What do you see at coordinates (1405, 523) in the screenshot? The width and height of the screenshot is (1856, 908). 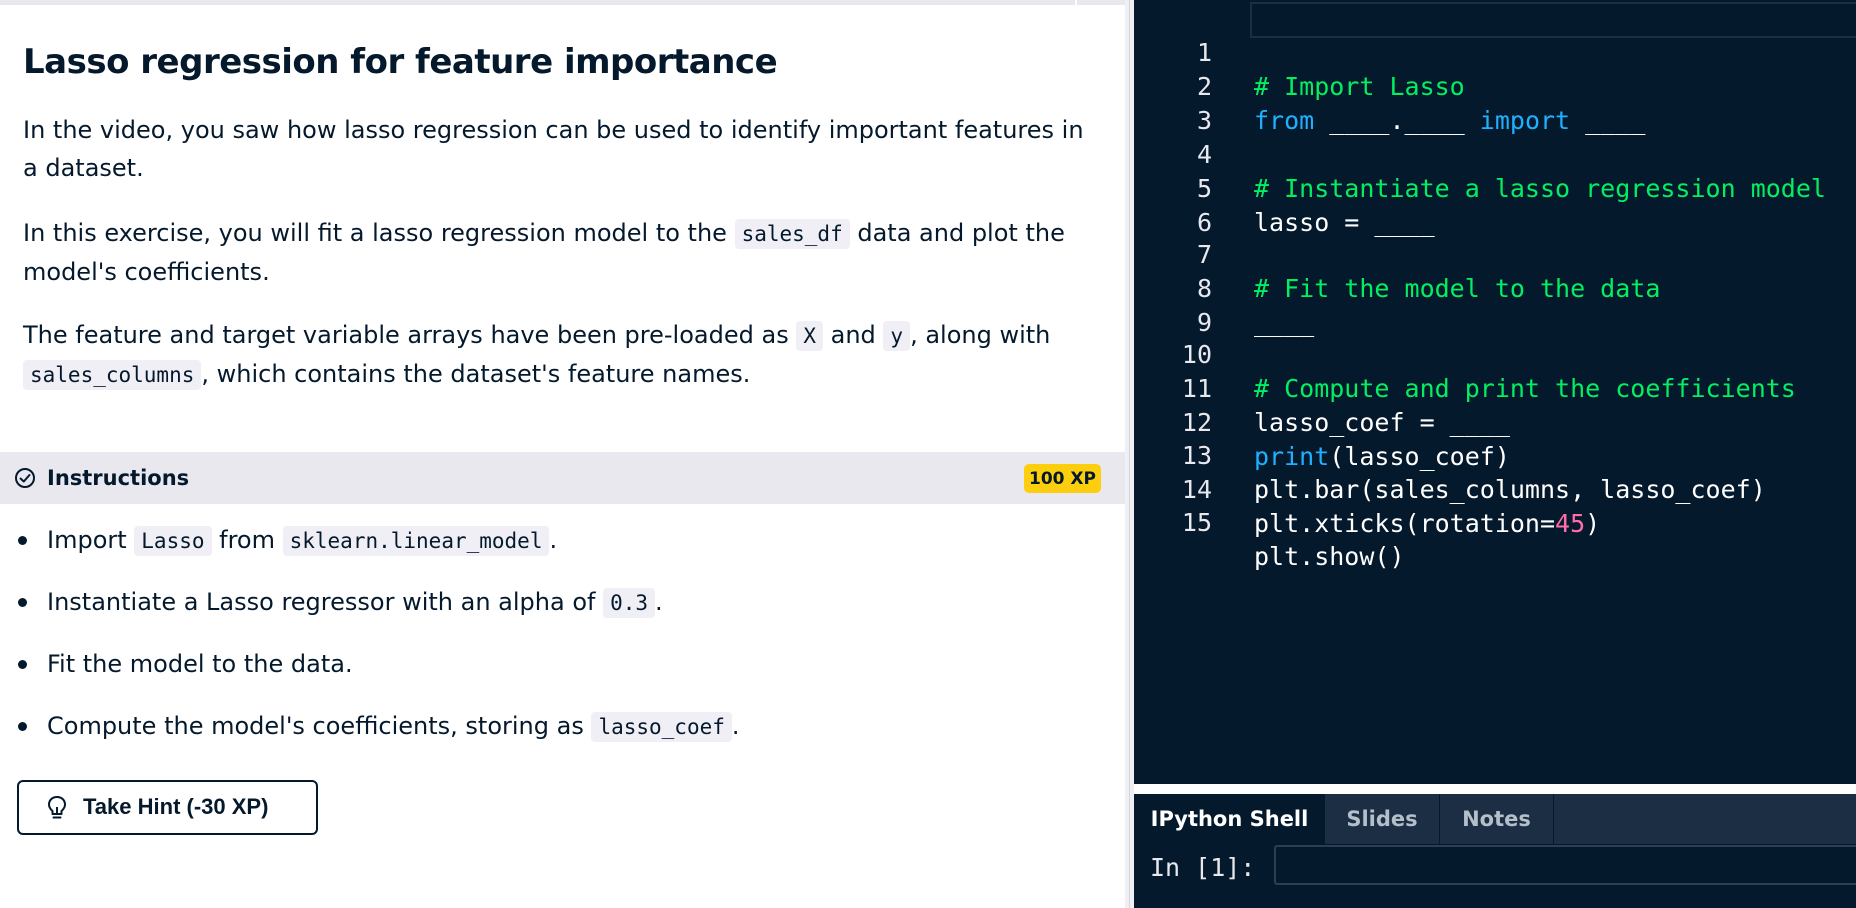 I see `code-text: plt.xticks(rotation=` at bounding box center [1405, 523].